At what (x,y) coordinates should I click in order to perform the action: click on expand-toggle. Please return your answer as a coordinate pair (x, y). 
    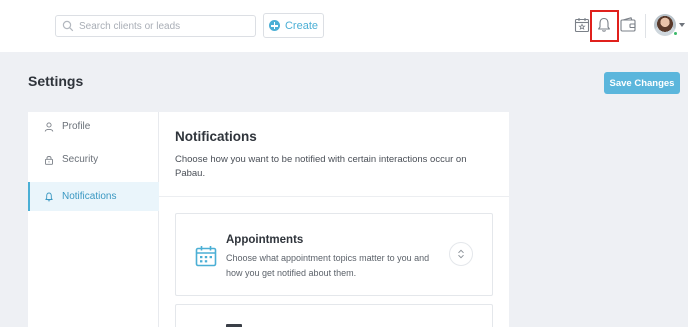
    Looking at the image, I should click on (461, 254).